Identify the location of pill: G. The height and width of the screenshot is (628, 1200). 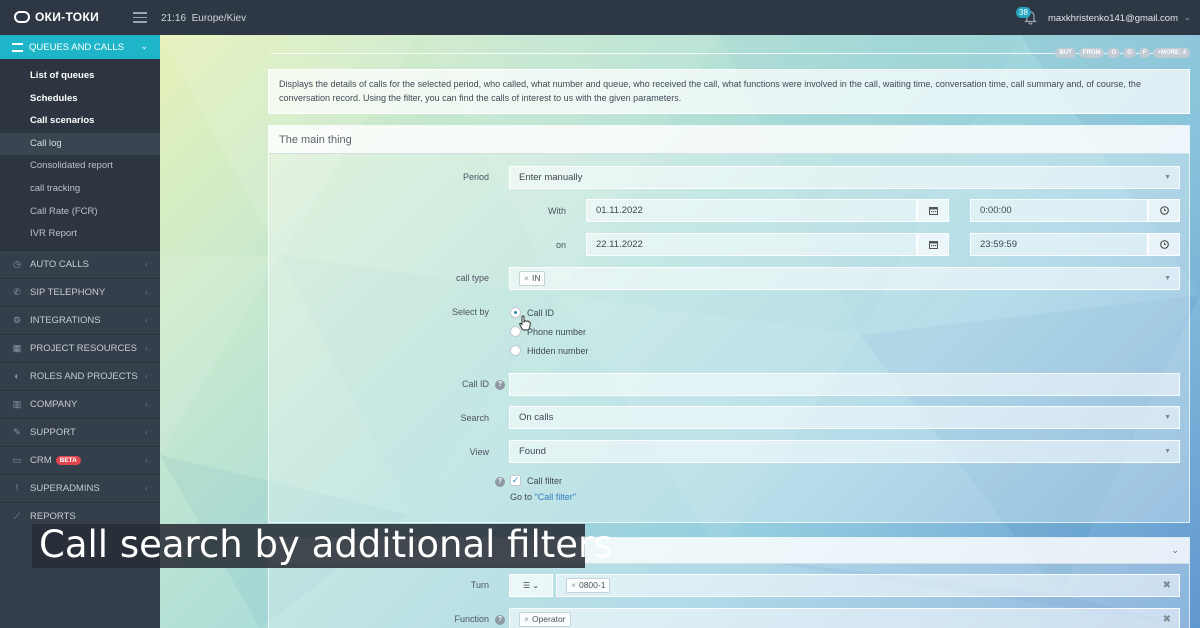
(1129, 53).